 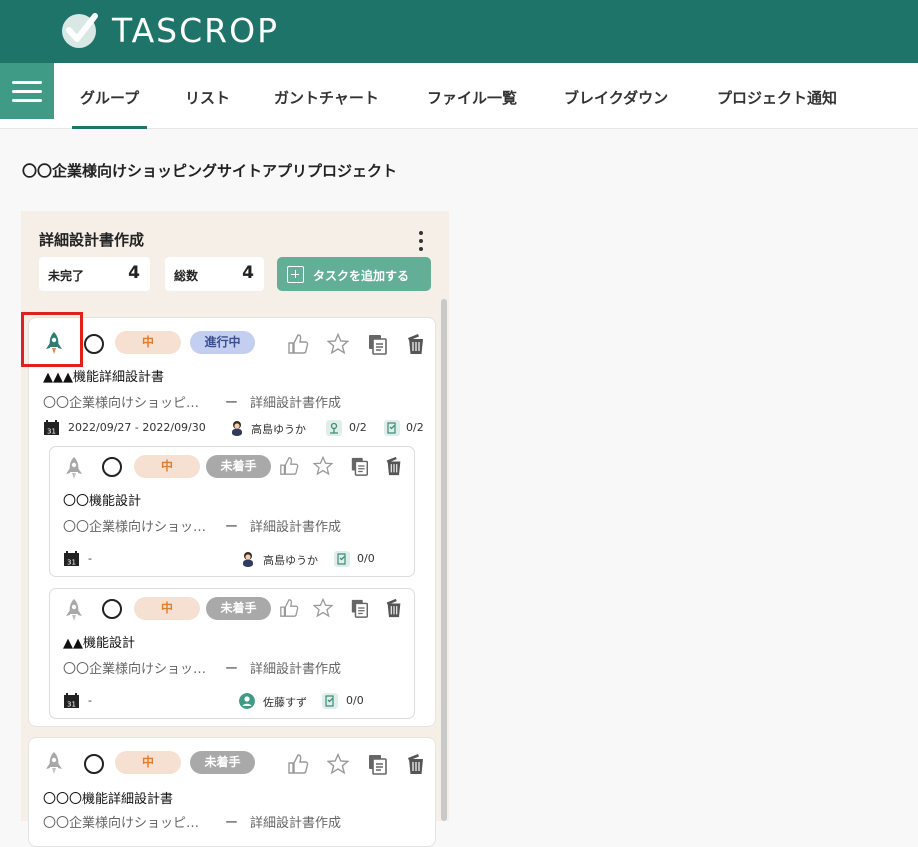 I want to click on menu-icon, so click(x=27, y=91).